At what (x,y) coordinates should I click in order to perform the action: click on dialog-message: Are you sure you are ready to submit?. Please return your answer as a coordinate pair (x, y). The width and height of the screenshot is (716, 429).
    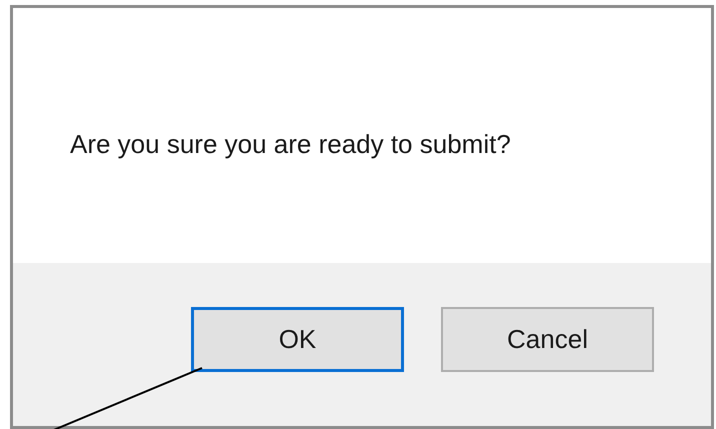
    Looking at the image, I should click on (291, 144).